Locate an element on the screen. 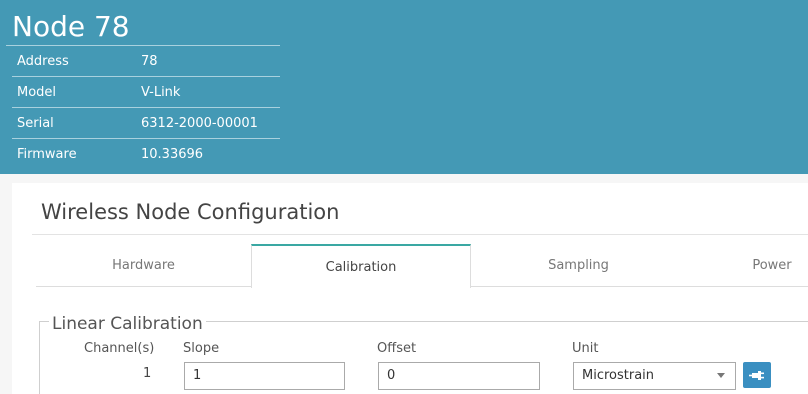 Image resolution: width=808 pixels, height=394 pixels. apply-calibration-button is located at coordinates (757, 375).